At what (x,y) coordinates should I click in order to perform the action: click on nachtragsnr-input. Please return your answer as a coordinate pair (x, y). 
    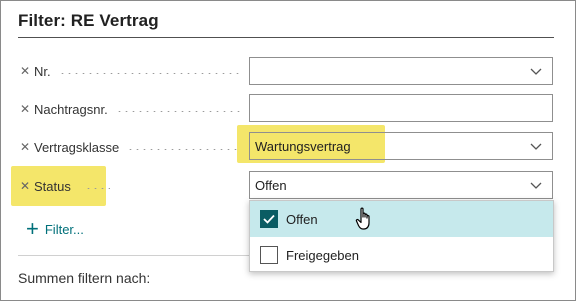
    Looking at the image, I should click on (401, 108).